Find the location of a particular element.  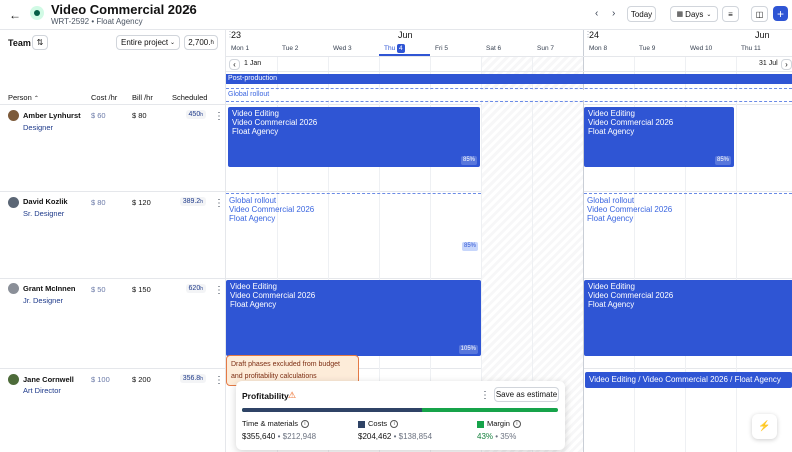

lightning-action-button: ⚡ is located at coordinates (764, 426).